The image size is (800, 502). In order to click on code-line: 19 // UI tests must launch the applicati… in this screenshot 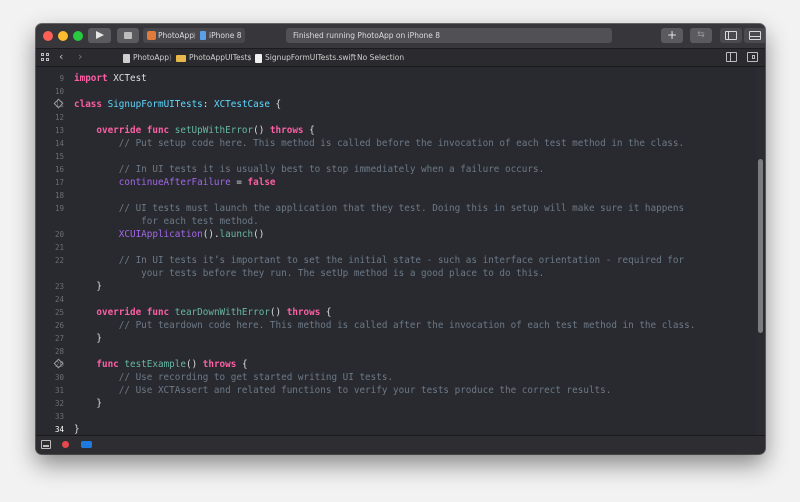, I will do `click(396, 208)`.